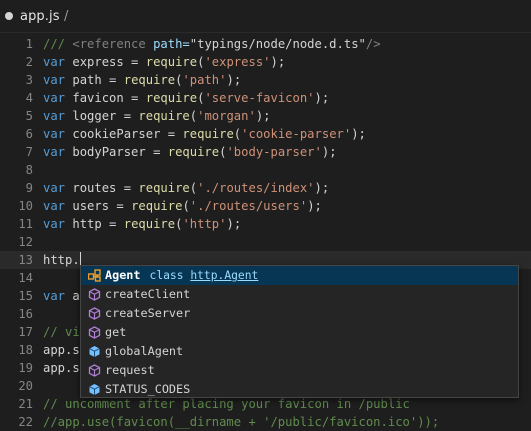 The height and width of the screenshot is (431, 531). I want to click on suggest-item-label: Agent class http.Agent, so click(182, 275).